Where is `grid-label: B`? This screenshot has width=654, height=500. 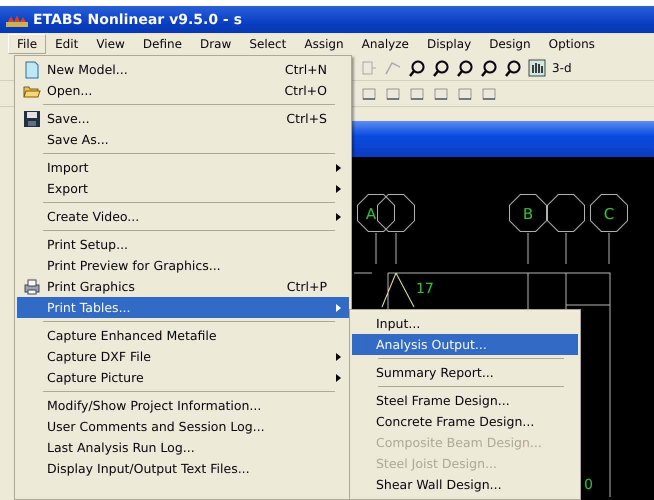 grid-label: B is located at coordinates (528, 214).